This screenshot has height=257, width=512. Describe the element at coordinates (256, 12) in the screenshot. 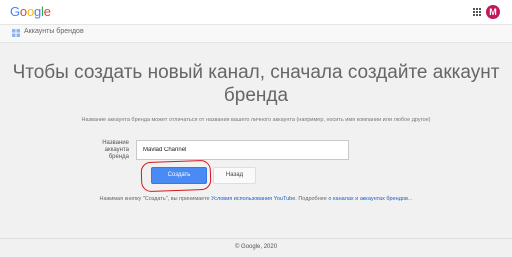

I see `top-bar: Google M` at that location.